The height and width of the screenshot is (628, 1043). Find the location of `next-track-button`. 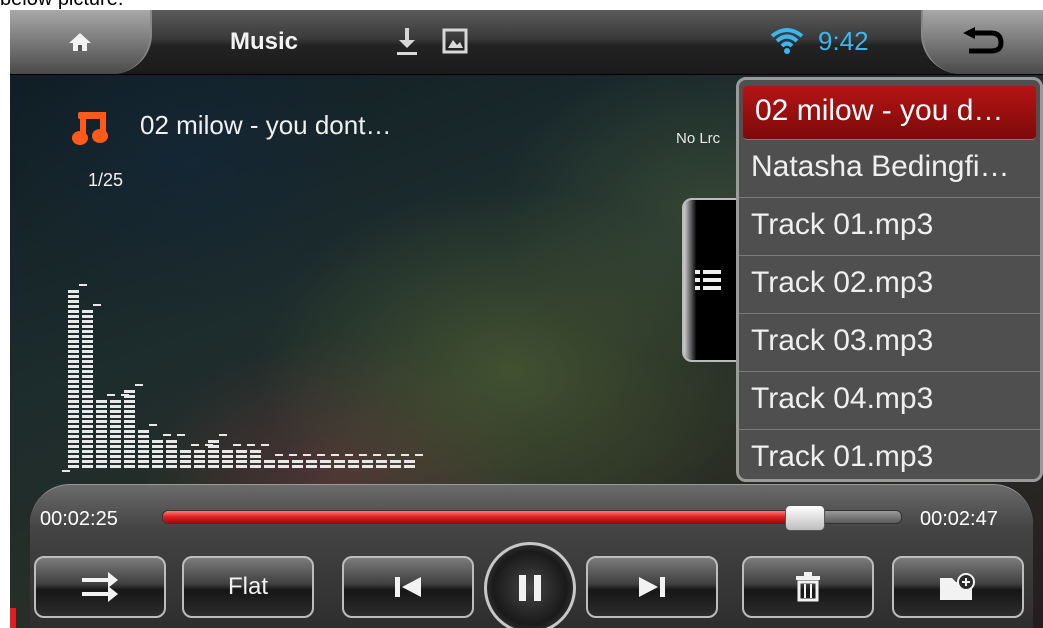

next-track-button is located at coordinates (652, 587).